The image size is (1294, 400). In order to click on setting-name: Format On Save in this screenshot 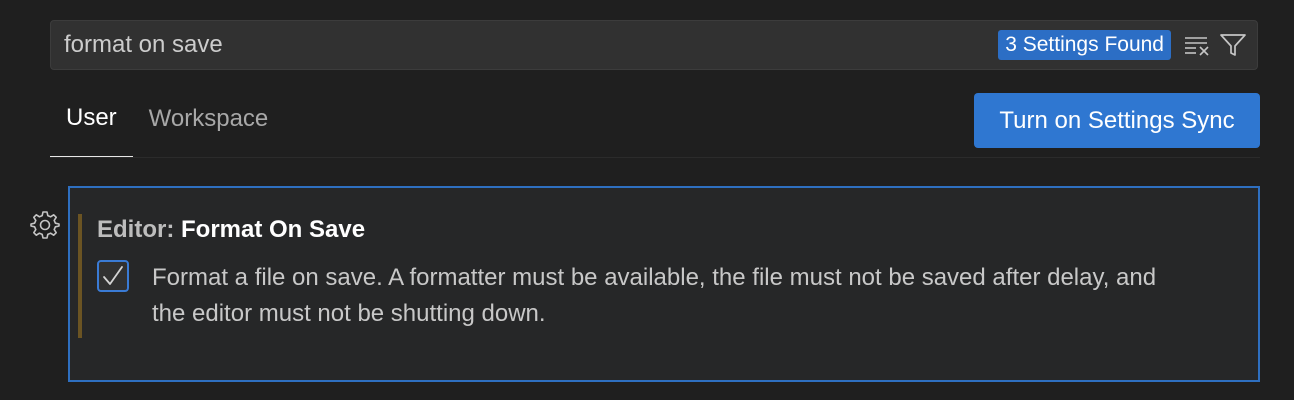, I will do `click(273, 229)`.